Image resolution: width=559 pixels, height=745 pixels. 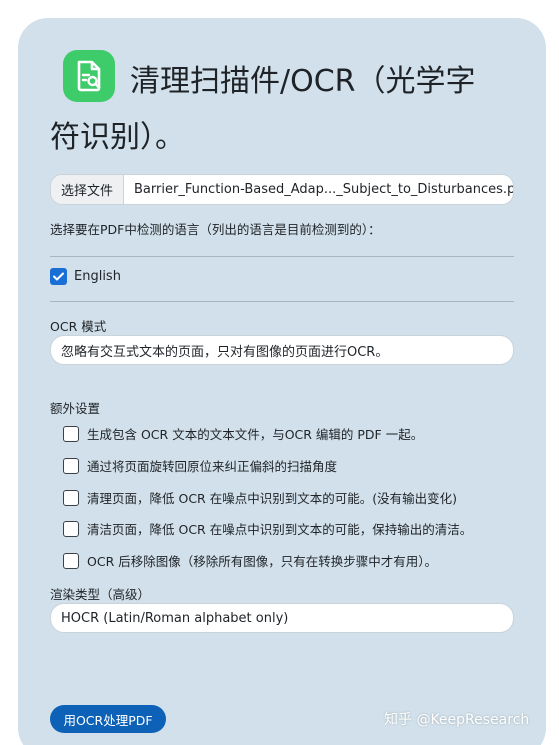 I want to click on check-icon, so click(x=58, y=276).